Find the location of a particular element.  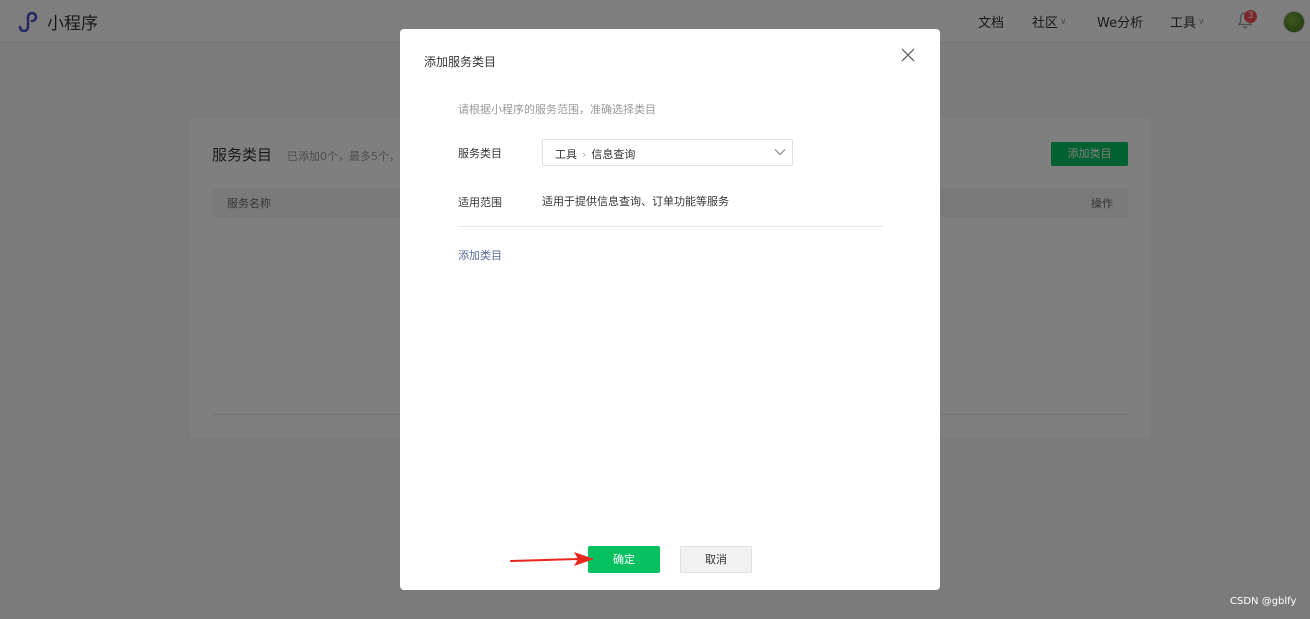

scope-label: 适用范围 is located at coordinates (480, 202).